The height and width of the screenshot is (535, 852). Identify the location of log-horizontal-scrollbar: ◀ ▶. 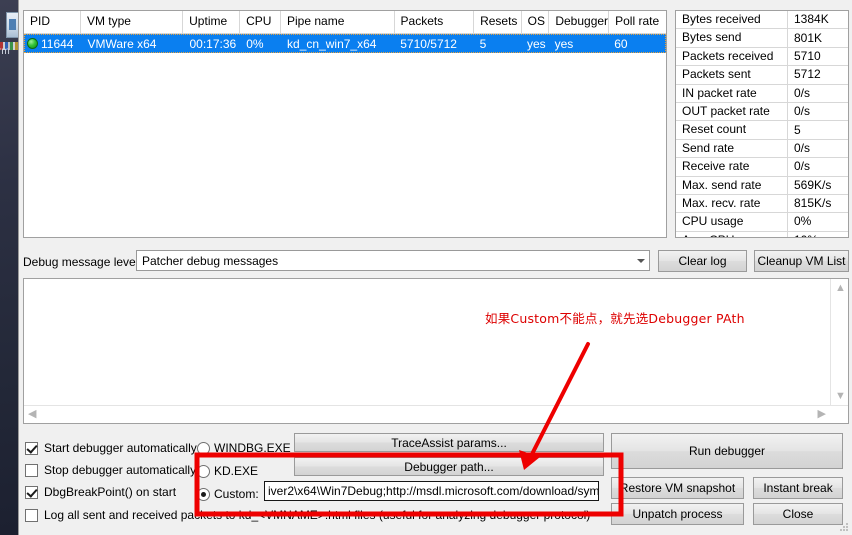
(436, 414).